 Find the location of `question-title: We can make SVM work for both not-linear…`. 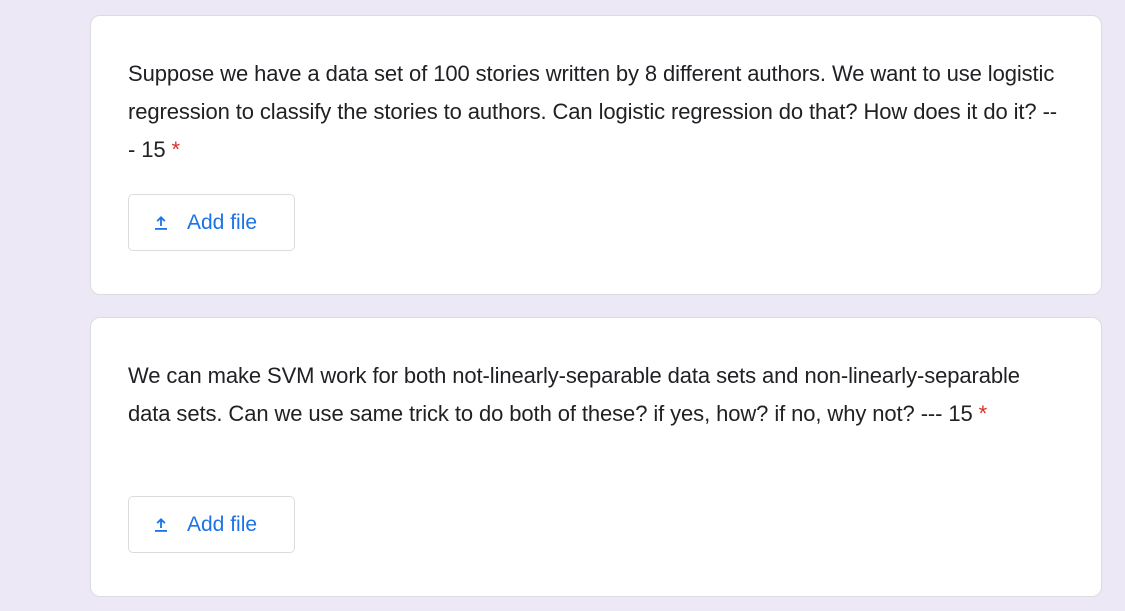

question-title: We can make SVM work for both not-linear… is located at coordinates (593, 395).